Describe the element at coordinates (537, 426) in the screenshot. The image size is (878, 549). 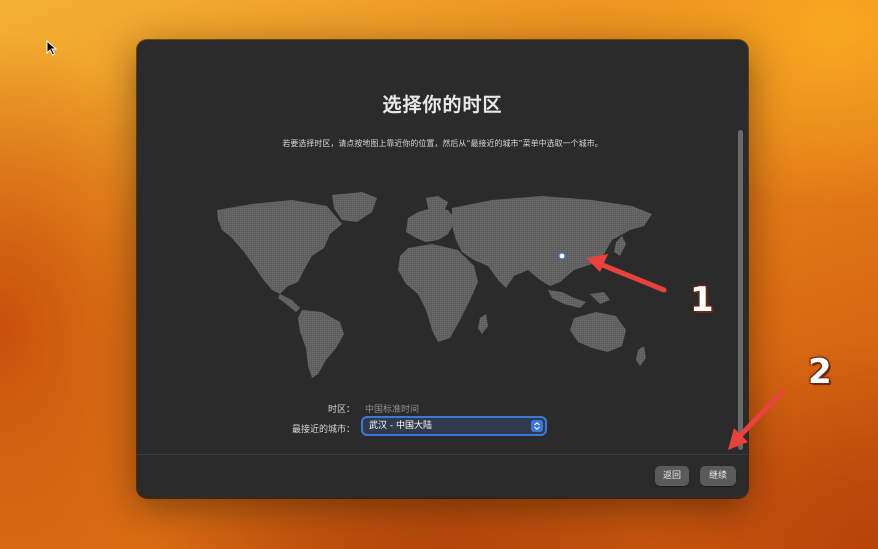
I see `chevron-up-down-icon` at that location.